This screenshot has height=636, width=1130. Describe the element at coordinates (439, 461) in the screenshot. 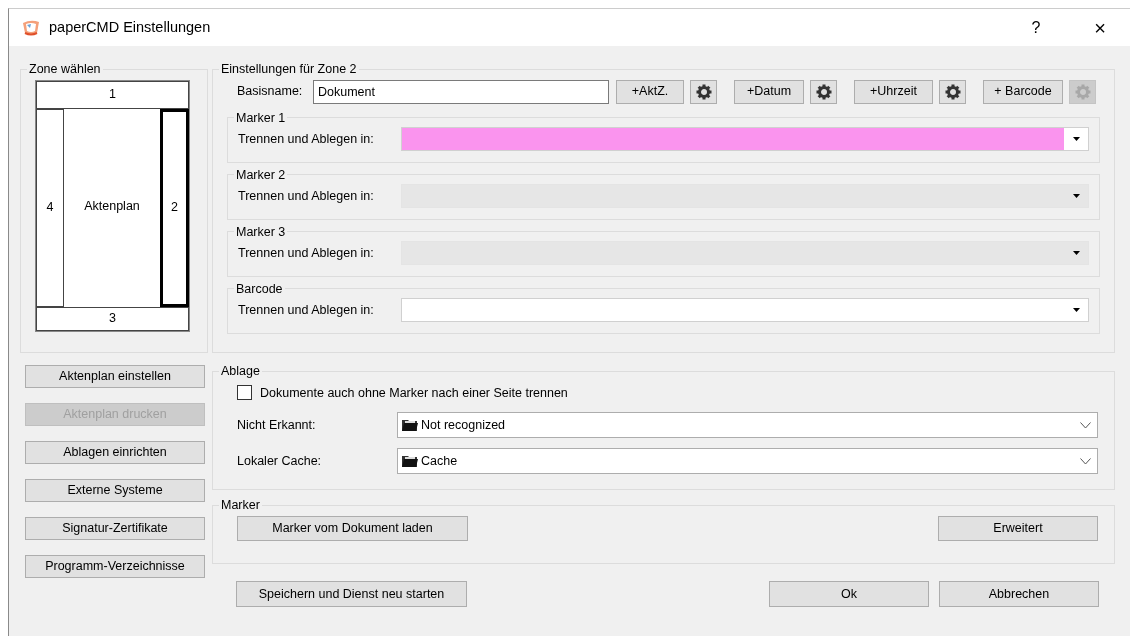

I see `combo-value: Cache` at that location.